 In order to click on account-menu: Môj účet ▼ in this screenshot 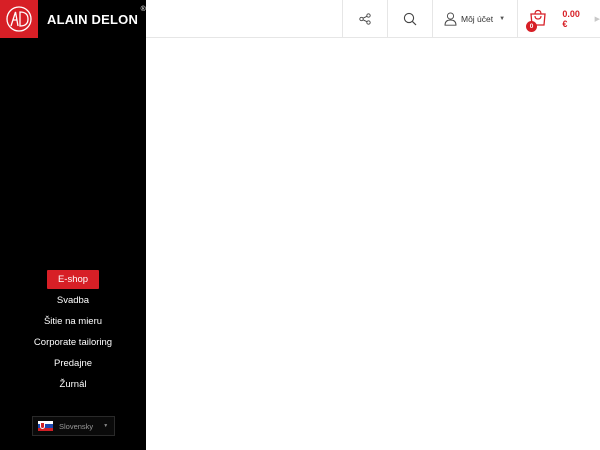, I will do `click(474, 19)`.